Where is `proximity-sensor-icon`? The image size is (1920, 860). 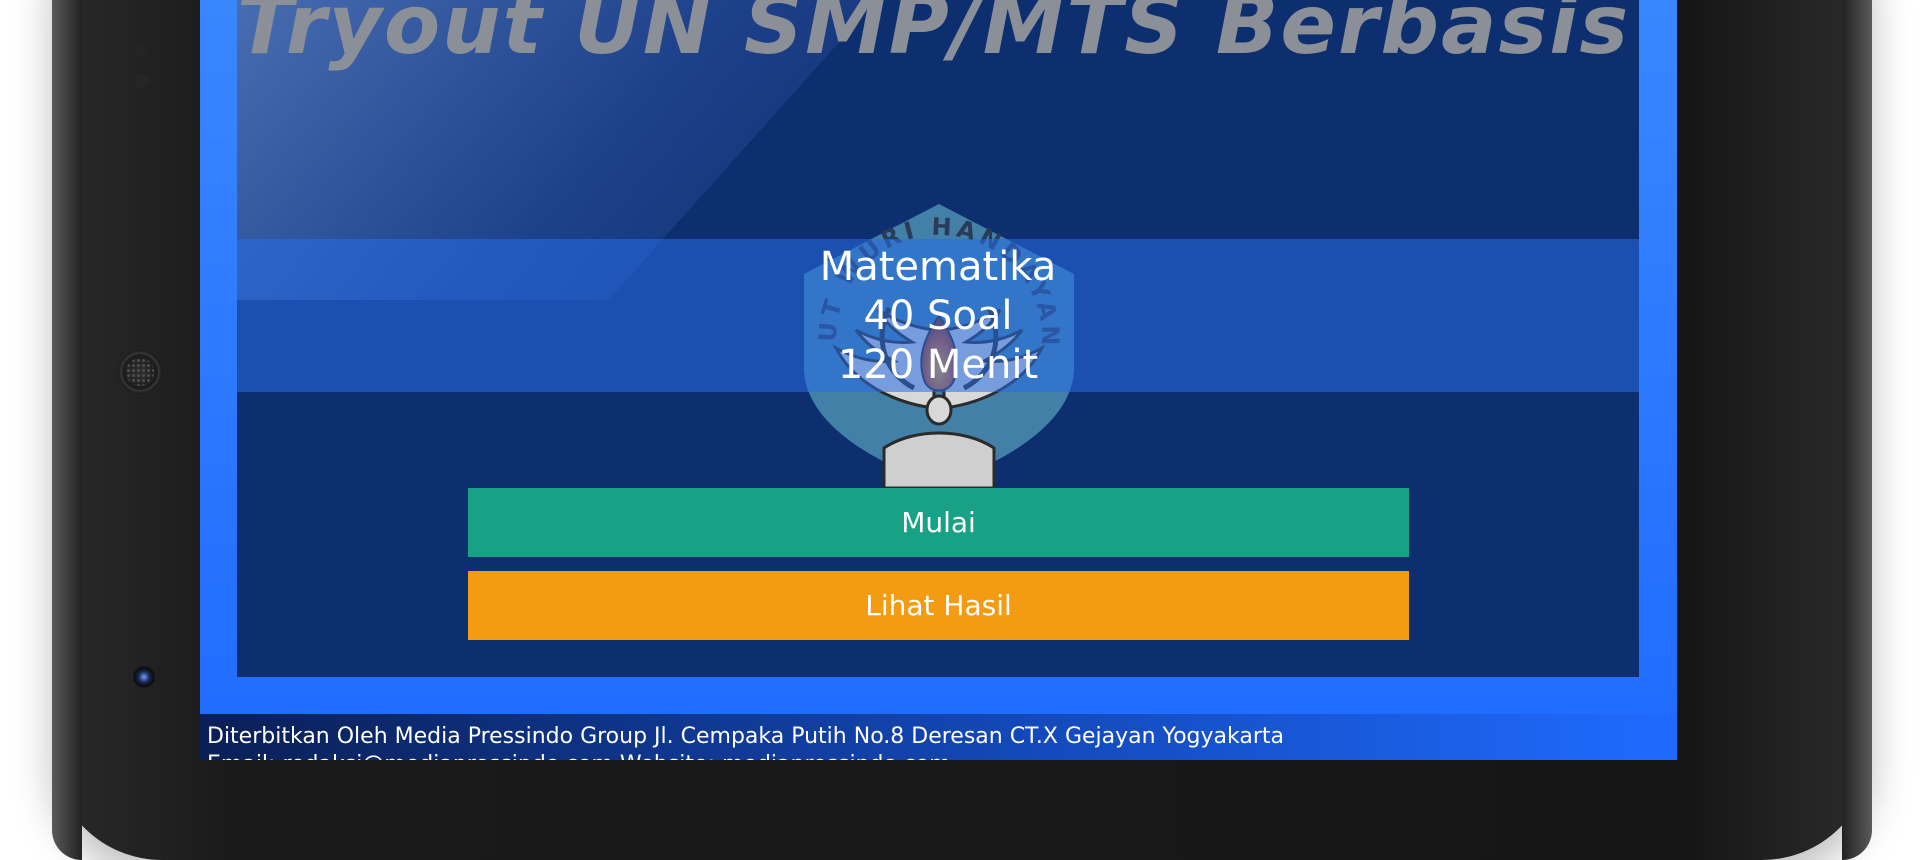
proximity-sensor-icon is located at coordinates (141, 81).